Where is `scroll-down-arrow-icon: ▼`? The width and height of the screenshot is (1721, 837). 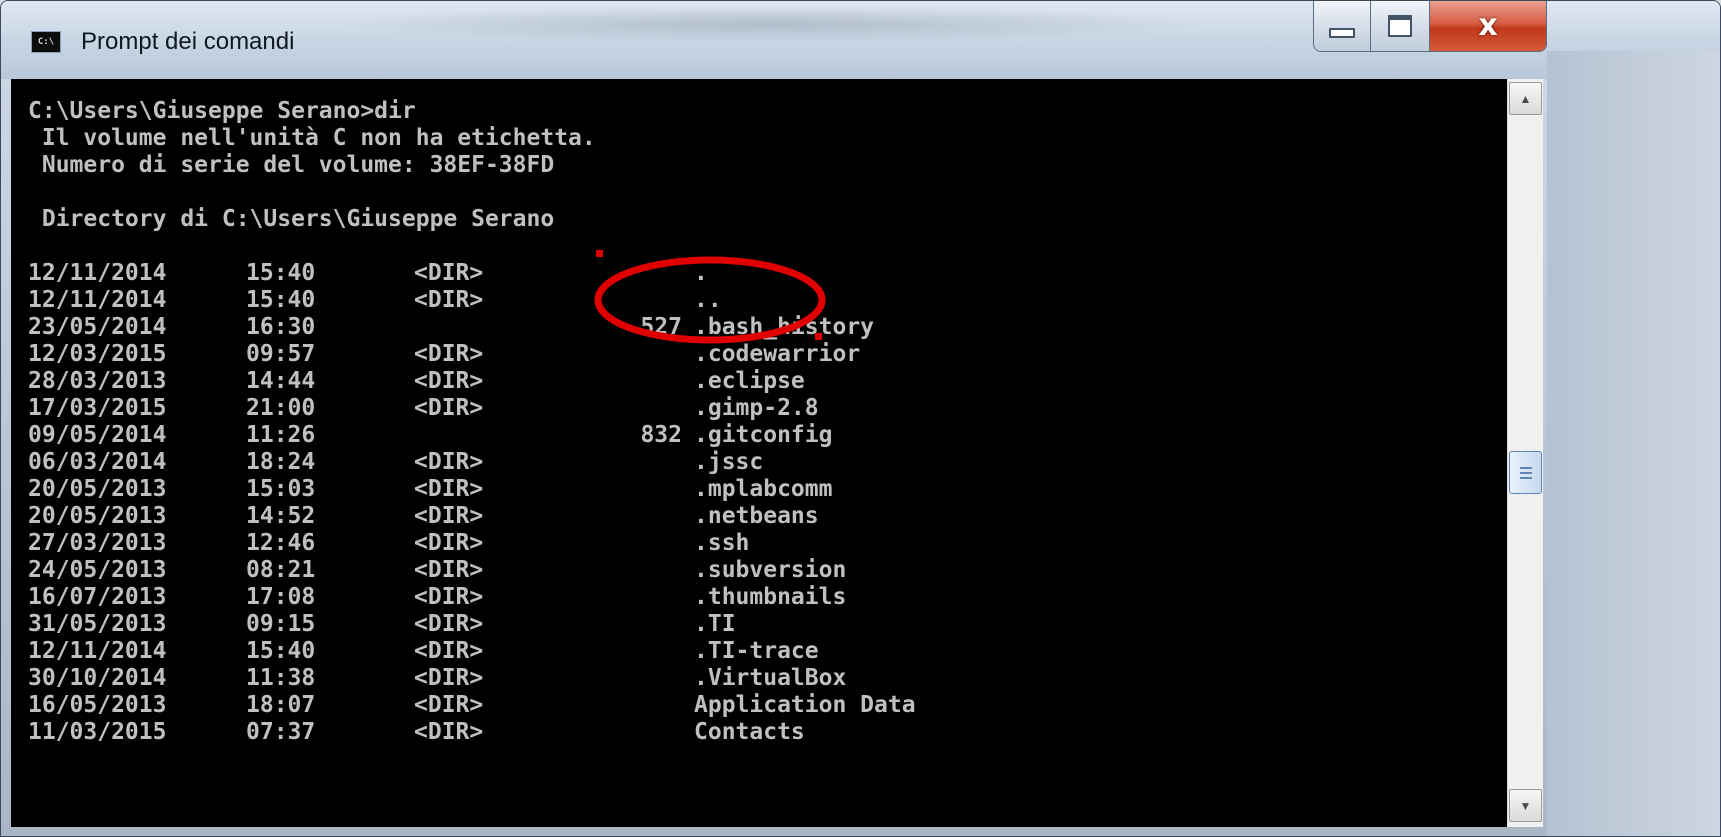 scroll-down-arrow-icon: ▼ is located at coordinates (1525, 805).